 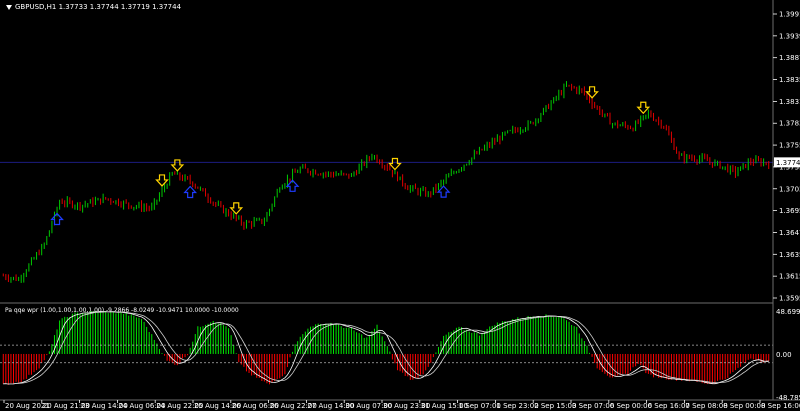 I want to click on price-tick-label: 1.38875, so click(x=789, y=58).